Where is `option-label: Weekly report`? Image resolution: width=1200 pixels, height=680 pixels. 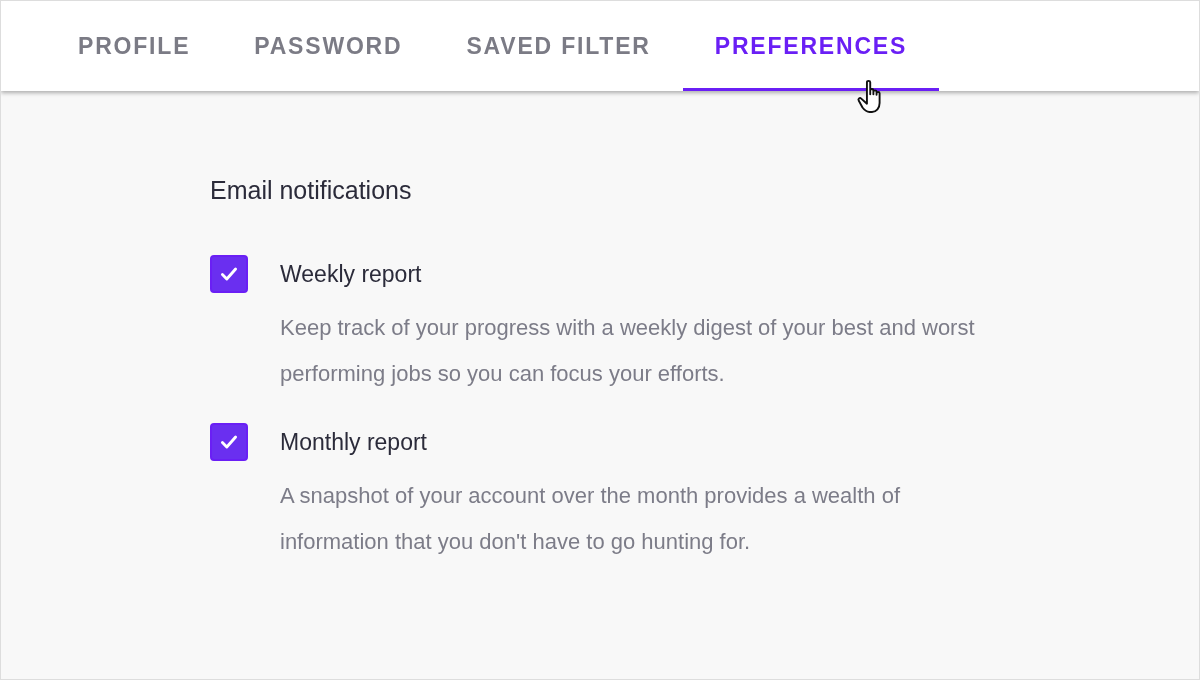
option-label: Weekly report is located at coordinates (351, 274).